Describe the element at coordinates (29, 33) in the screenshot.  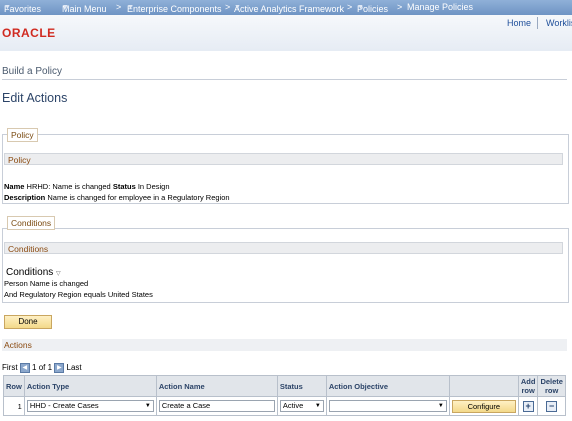
I see `oracle-logo: ORACLE` at that location.